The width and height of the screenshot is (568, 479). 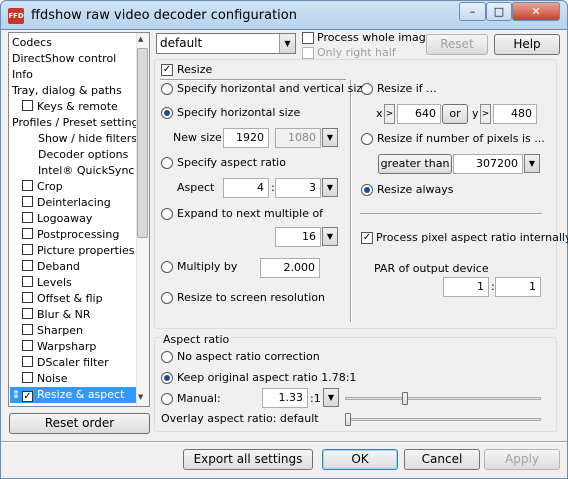 I want to click on scroll-up-icon: ▲, so click(x=140, y=39).